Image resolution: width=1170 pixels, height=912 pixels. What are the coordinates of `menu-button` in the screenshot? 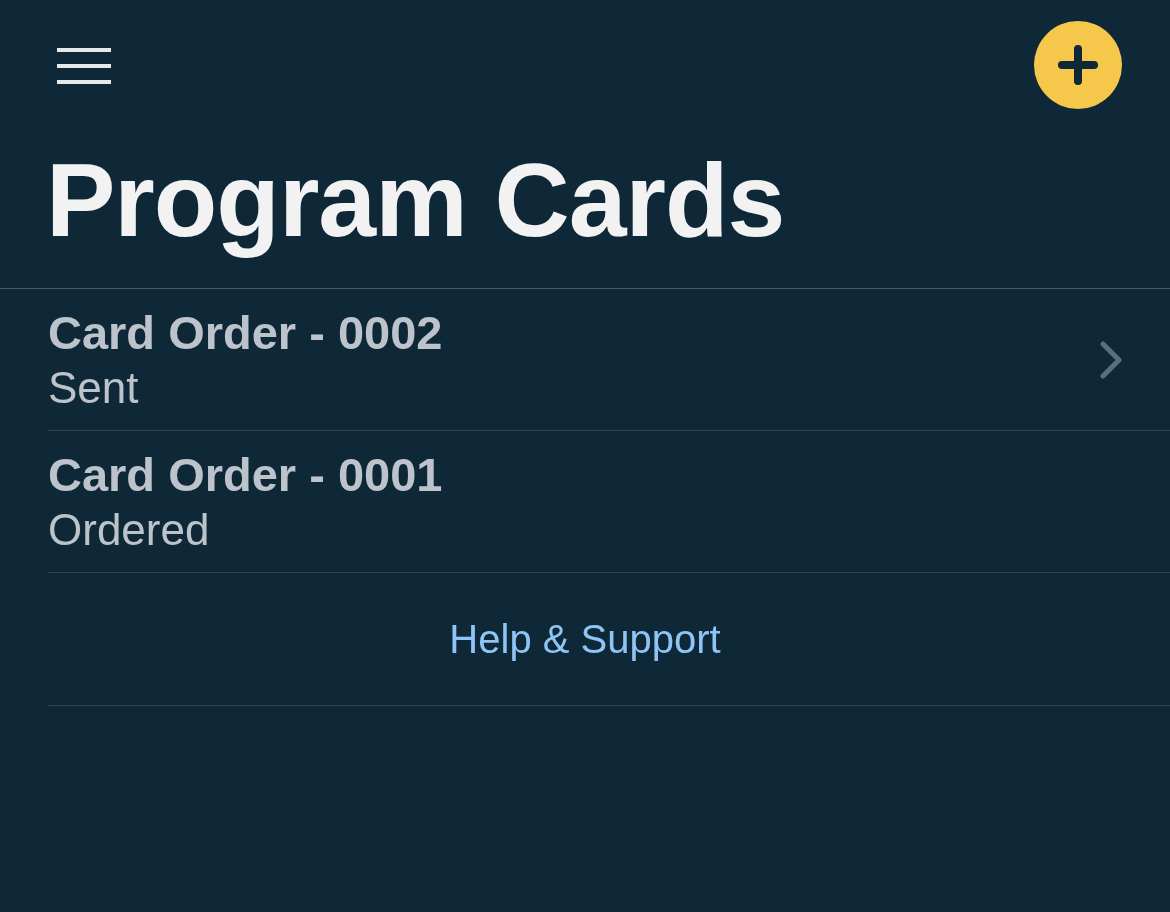 It's located at (84, 66).